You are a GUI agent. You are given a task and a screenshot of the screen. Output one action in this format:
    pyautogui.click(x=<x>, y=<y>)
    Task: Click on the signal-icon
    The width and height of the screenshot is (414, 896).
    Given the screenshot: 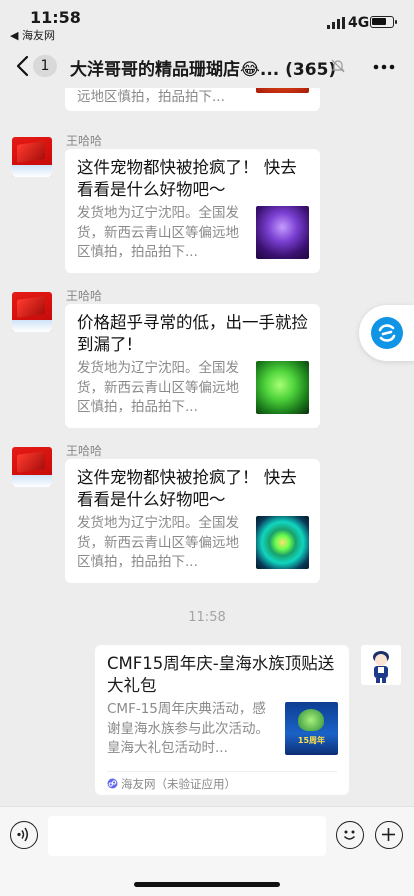 What is the action you would take?
    pyautogui.click(x=336, y=23)
    